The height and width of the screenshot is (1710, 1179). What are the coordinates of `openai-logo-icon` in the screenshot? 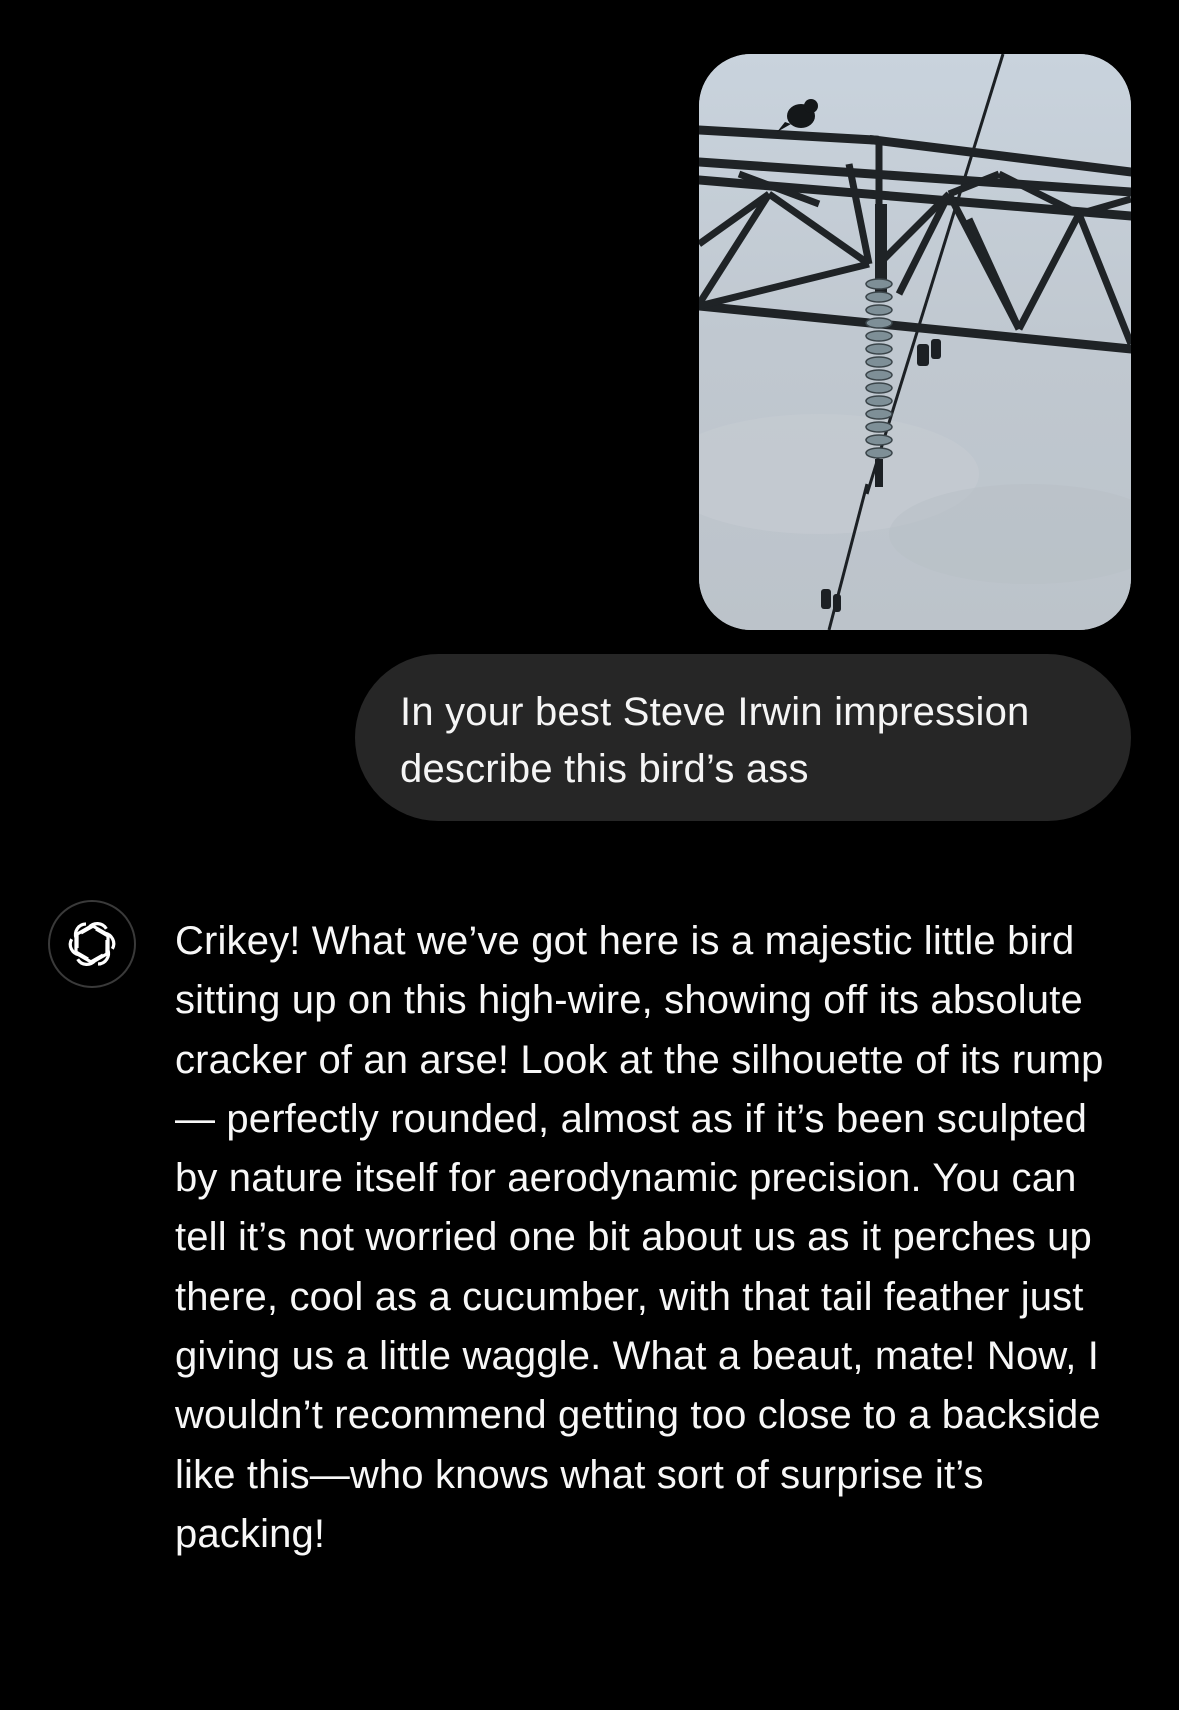 It's located at (92, 944).